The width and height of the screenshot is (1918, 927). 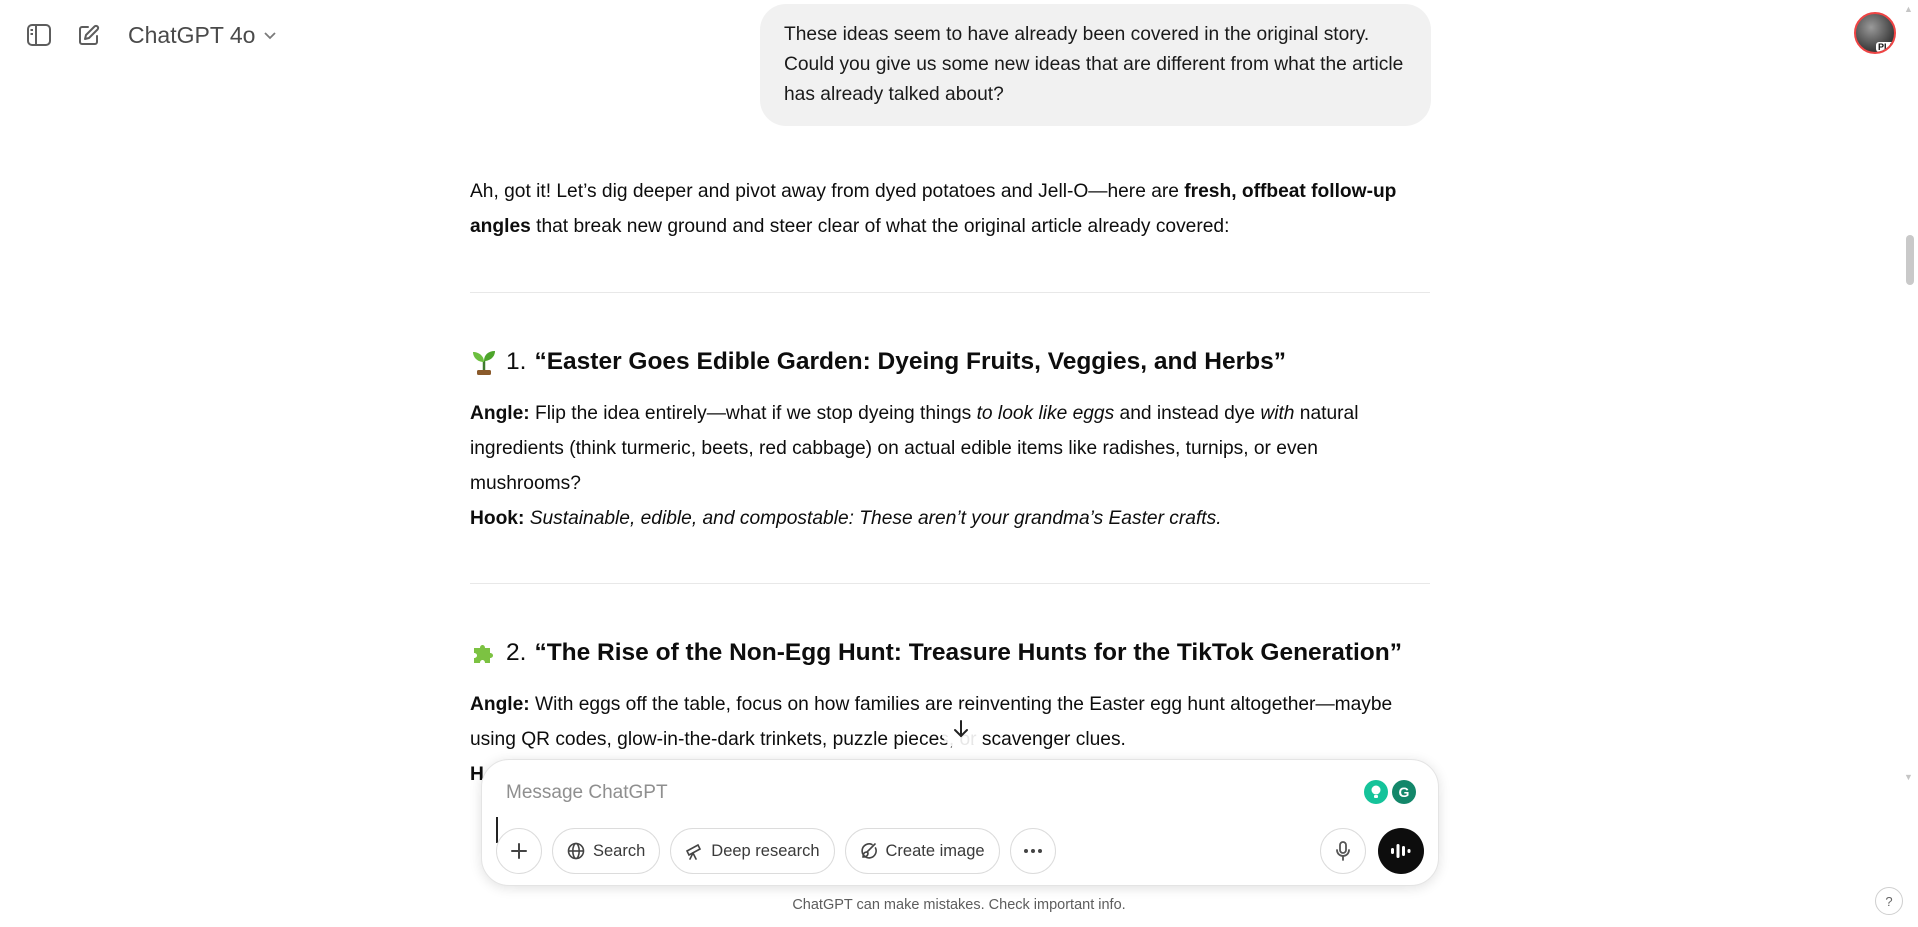 I want to click on composer-tools: Search Deep research Create image, so click(x=776, y=851).